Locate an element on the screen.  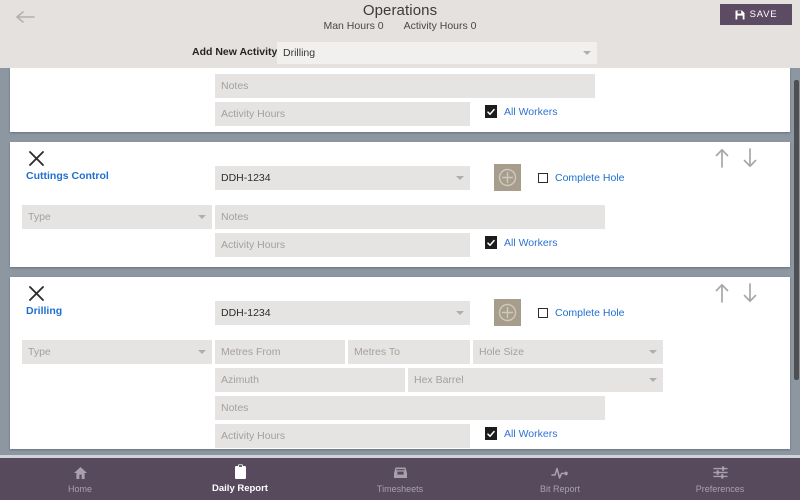
all-workers-toggle-drilling: All Workers is located at coordinates (521, 433).